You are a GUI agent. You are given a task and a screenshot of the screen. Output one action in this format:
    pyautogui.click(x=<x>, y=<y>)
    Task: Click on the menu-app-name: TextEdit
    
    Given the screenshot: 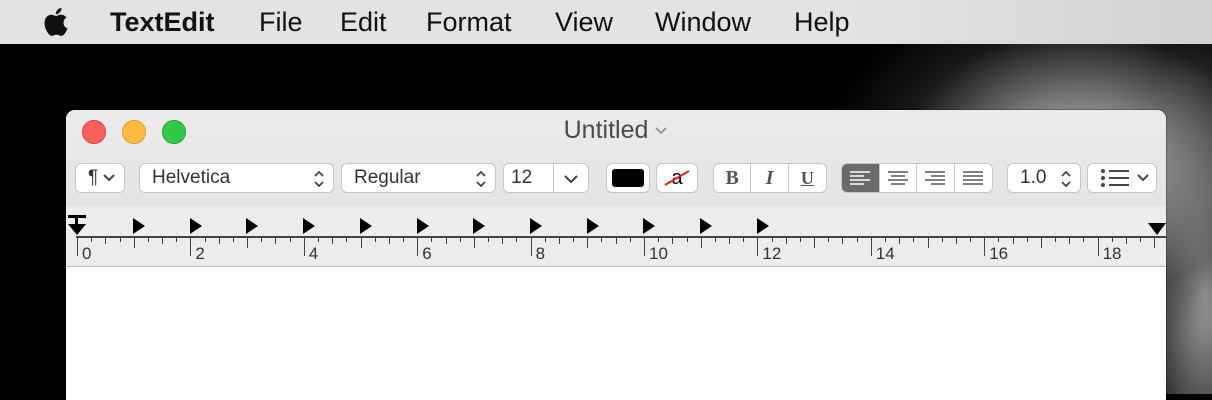 What is the action you would take?
    pyautogui.click(x=162, y=22)
    